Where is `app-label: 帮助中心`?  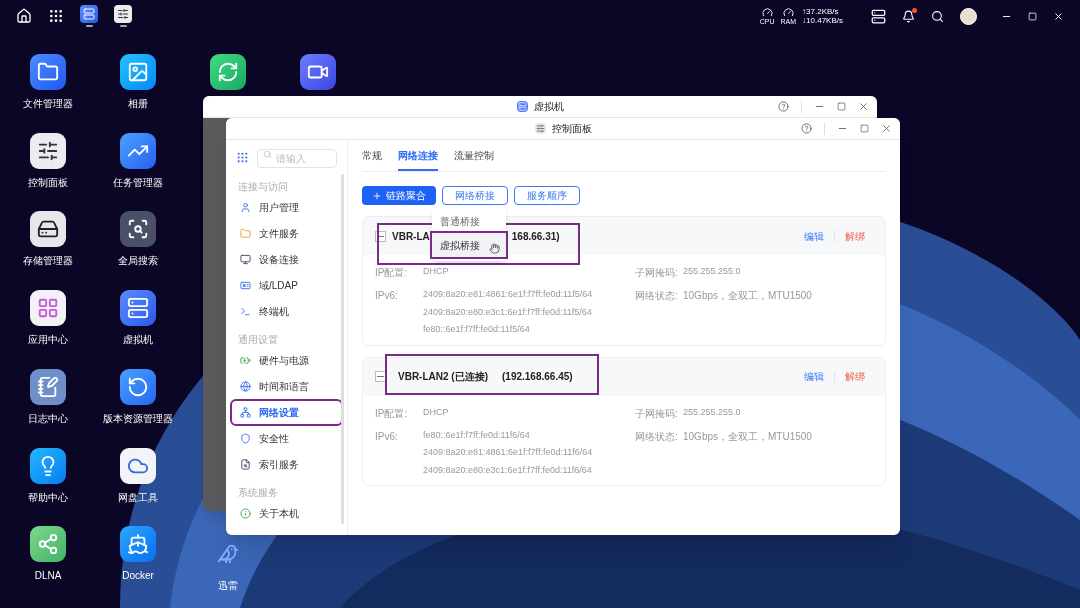 app-label: 帮助中心 is located at coordinates (48, 497).